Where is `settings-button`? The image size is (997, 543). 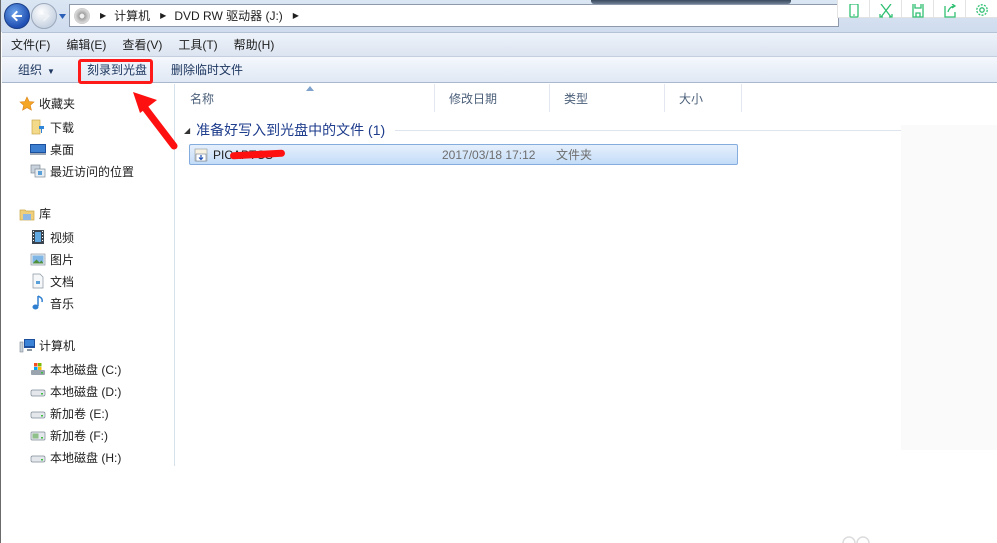 settings-button is located at coordinates (981, 9).